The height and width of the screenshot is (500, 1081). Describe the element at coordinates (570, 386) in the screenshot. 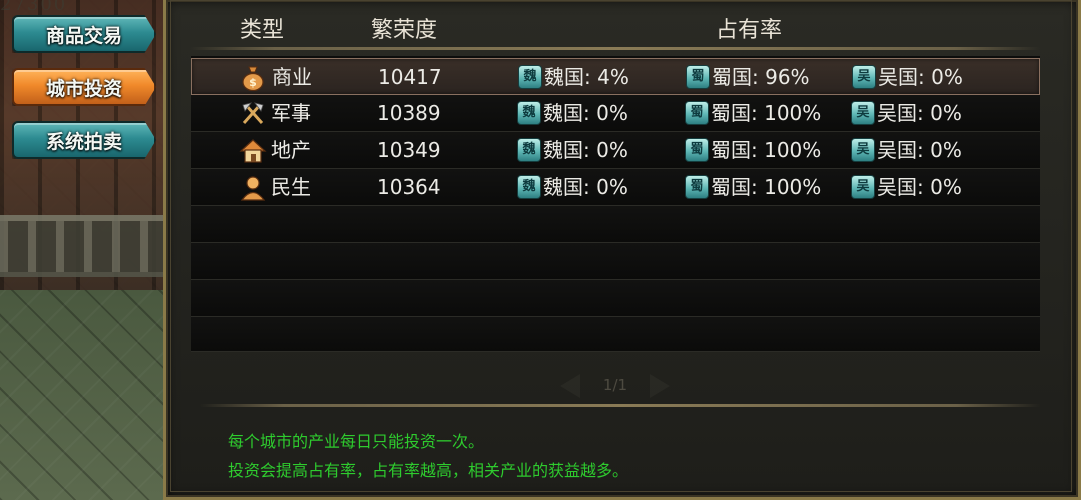

I see `prev-page-arrow-icon` at that location.